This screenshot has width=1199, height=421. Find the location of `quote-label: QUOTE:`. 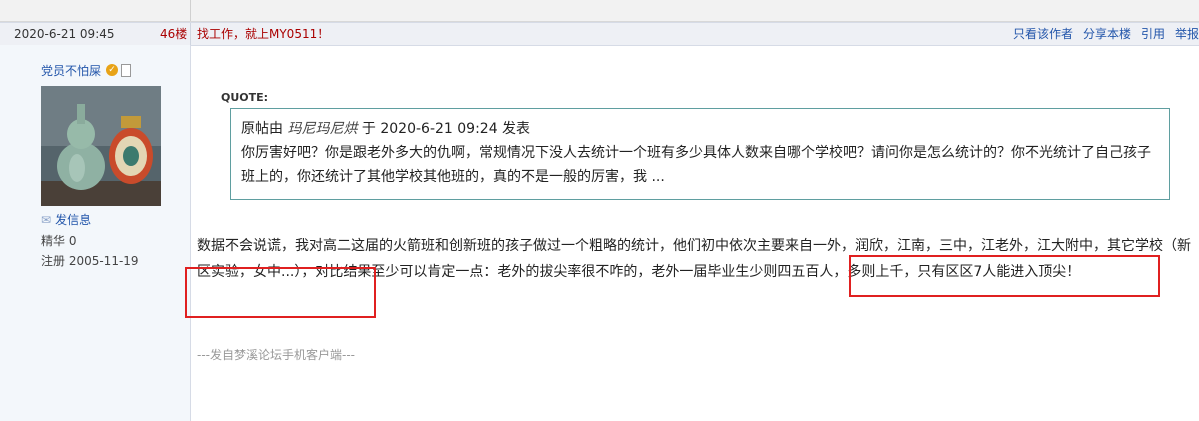

quote-label: QUOTE: is located at coordinates (245, 97).